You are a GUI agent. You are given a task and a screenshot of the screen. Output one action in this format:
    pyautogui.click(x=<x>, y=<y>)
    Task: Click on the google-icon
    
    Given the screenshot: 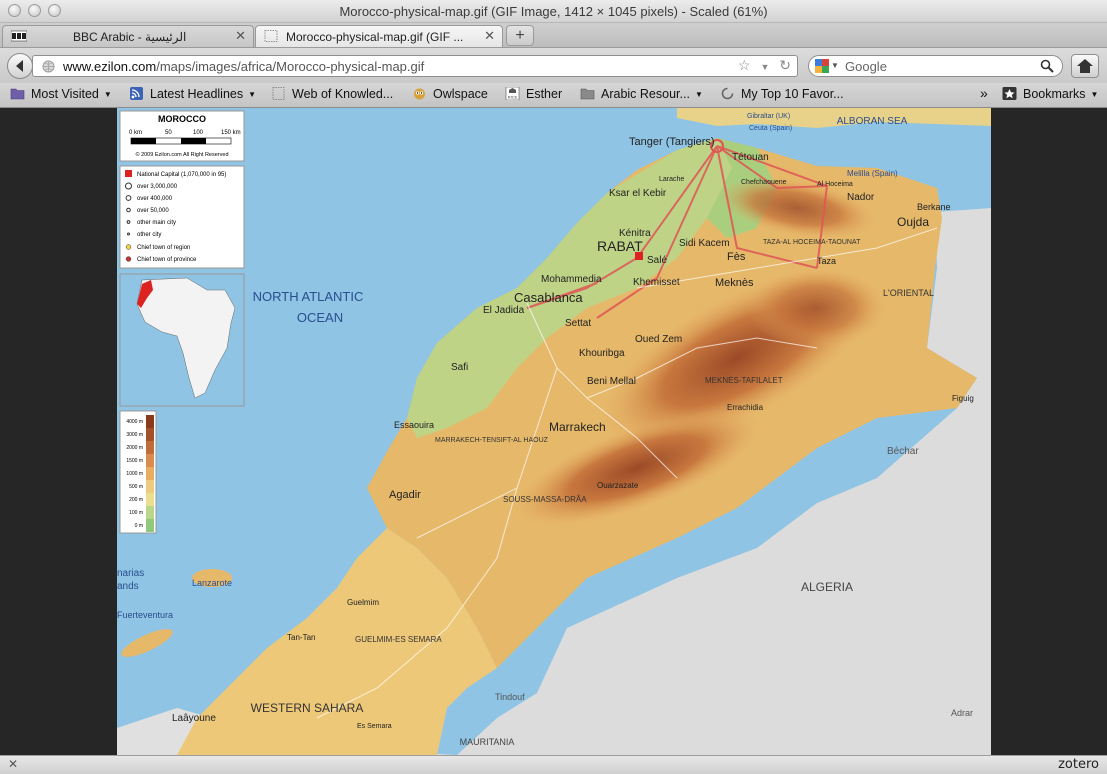 What is the action you would take?
    pyautogui.click(x=822, y=66)
    